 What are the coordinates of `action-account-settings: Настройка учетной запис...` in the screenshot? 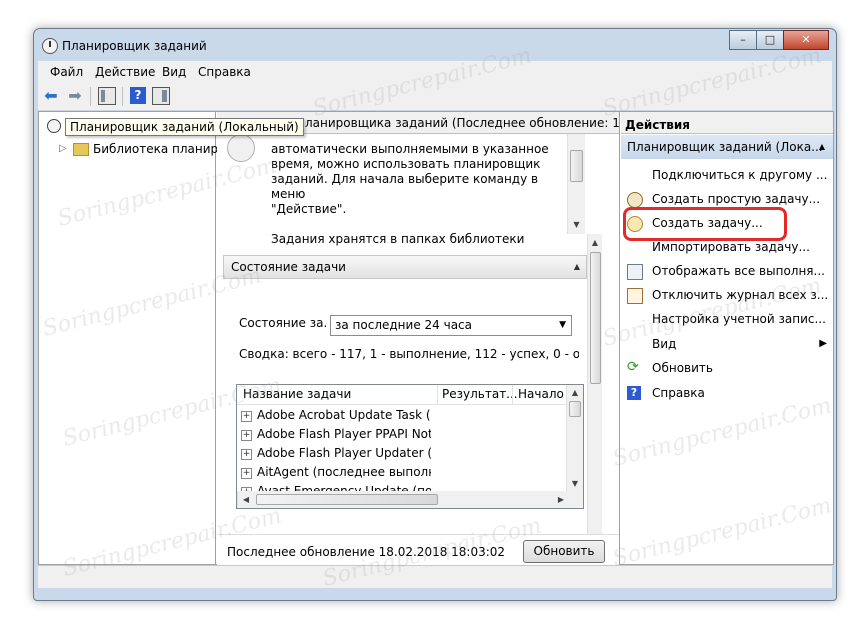 It's located at (727, 319).